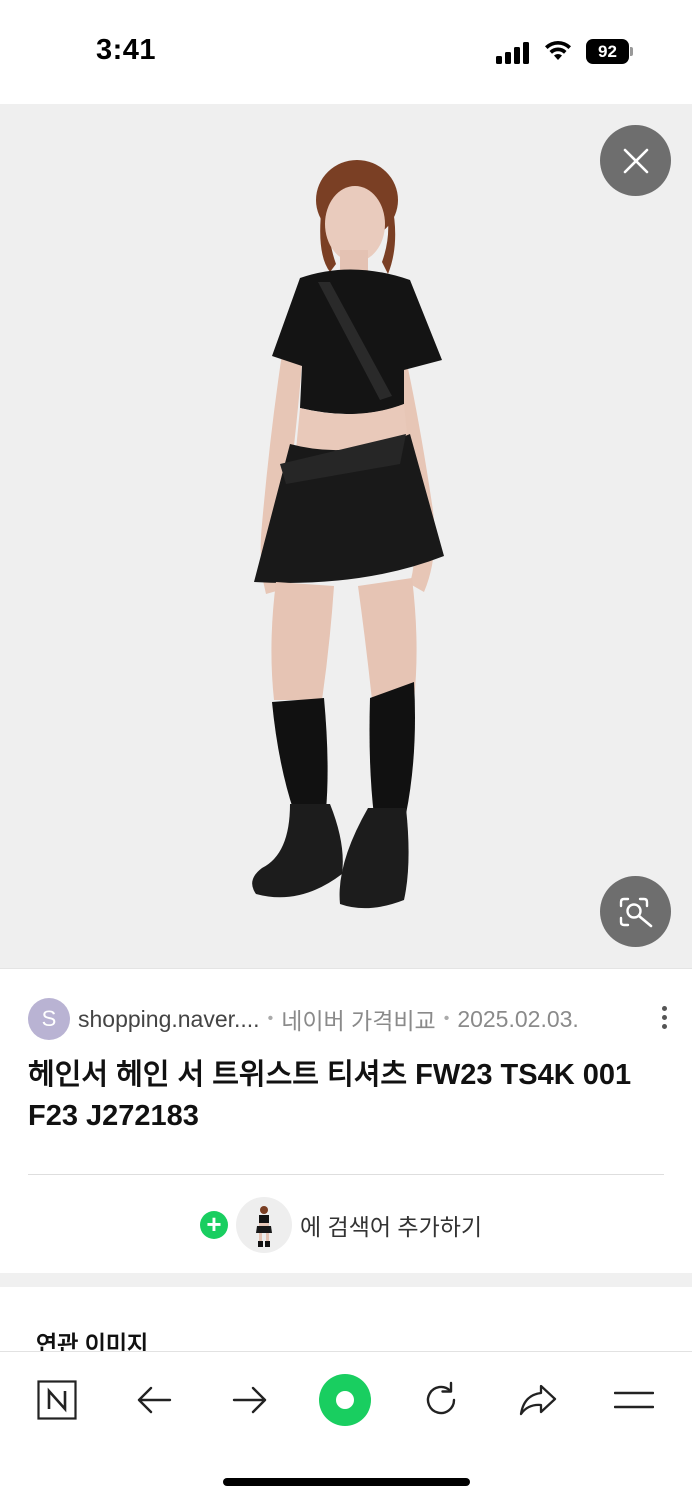 Image resolution: width=692 pixels, height=1500 pixels. What do you see at coordinates (346, 1174) in the screenshot?
I see `divider` at bounding box center [346, 1174].